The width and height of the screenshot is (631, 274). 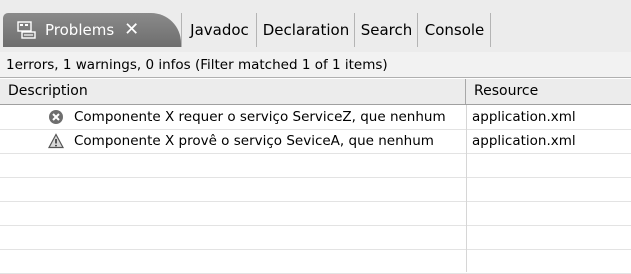 I want to click on close-icon: ✕, so click(x=131, y=30).